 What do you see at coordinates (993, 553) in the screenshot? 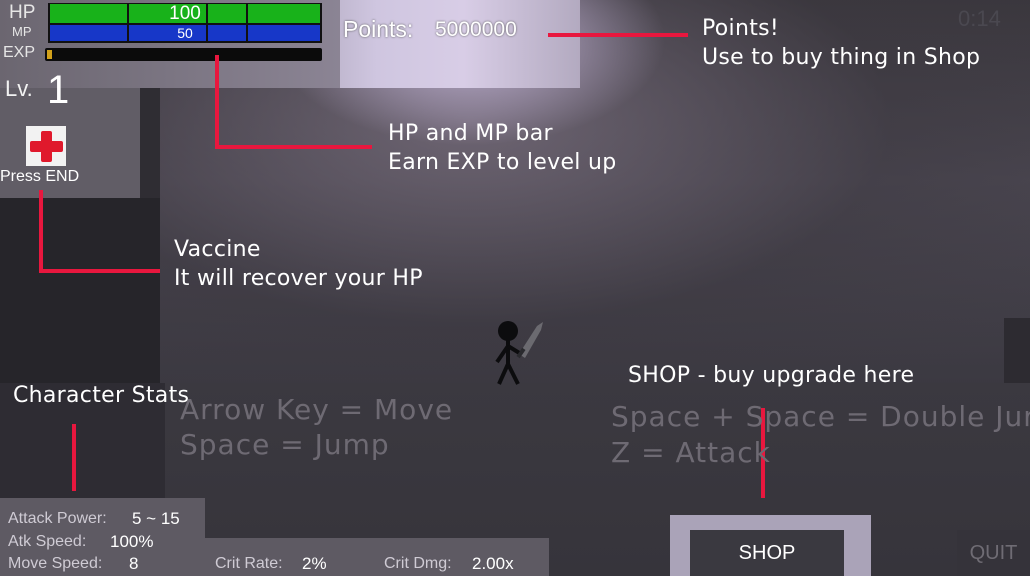
I see `quit-button: QUIT` at bounding box center [993, 553].